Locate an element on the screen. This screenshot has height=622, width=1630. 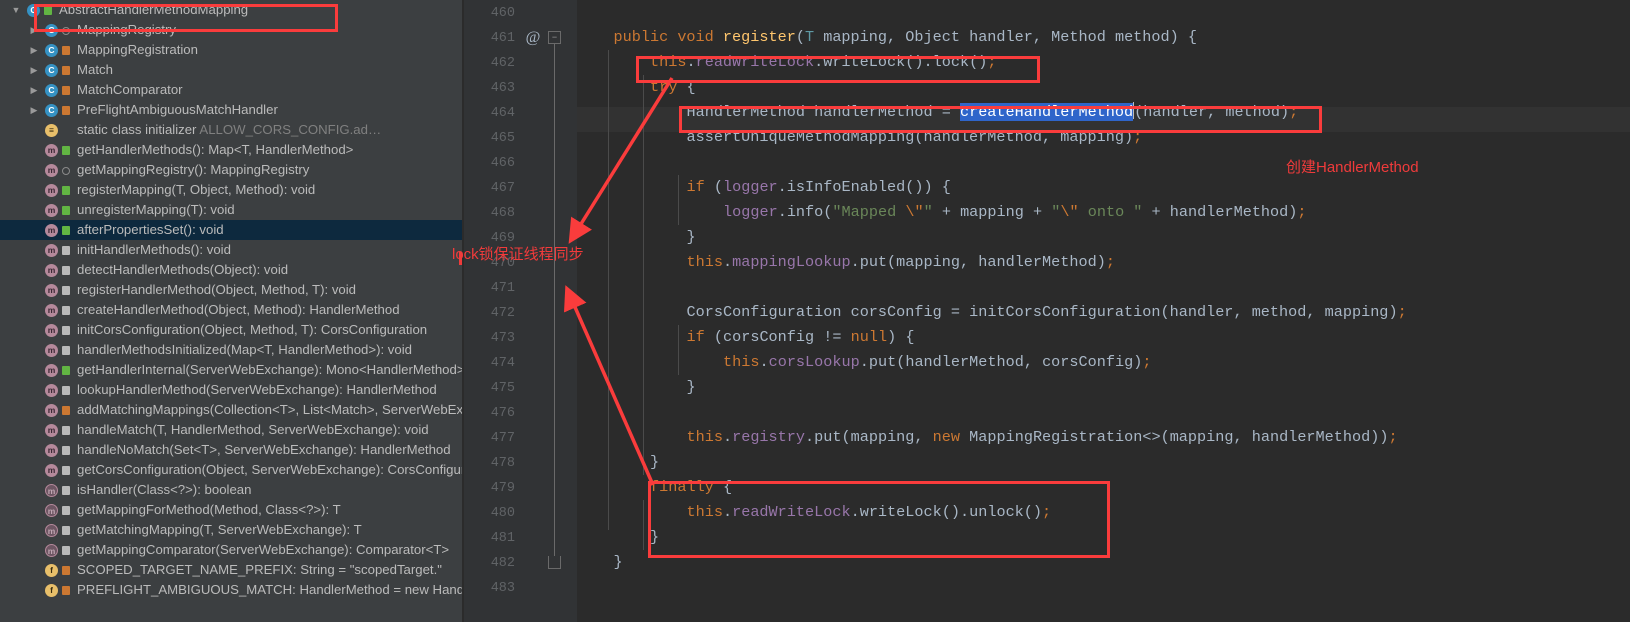
structure-tree-item-label: isHandler(Class<?>): boolean is located at coordinates (164, 489).